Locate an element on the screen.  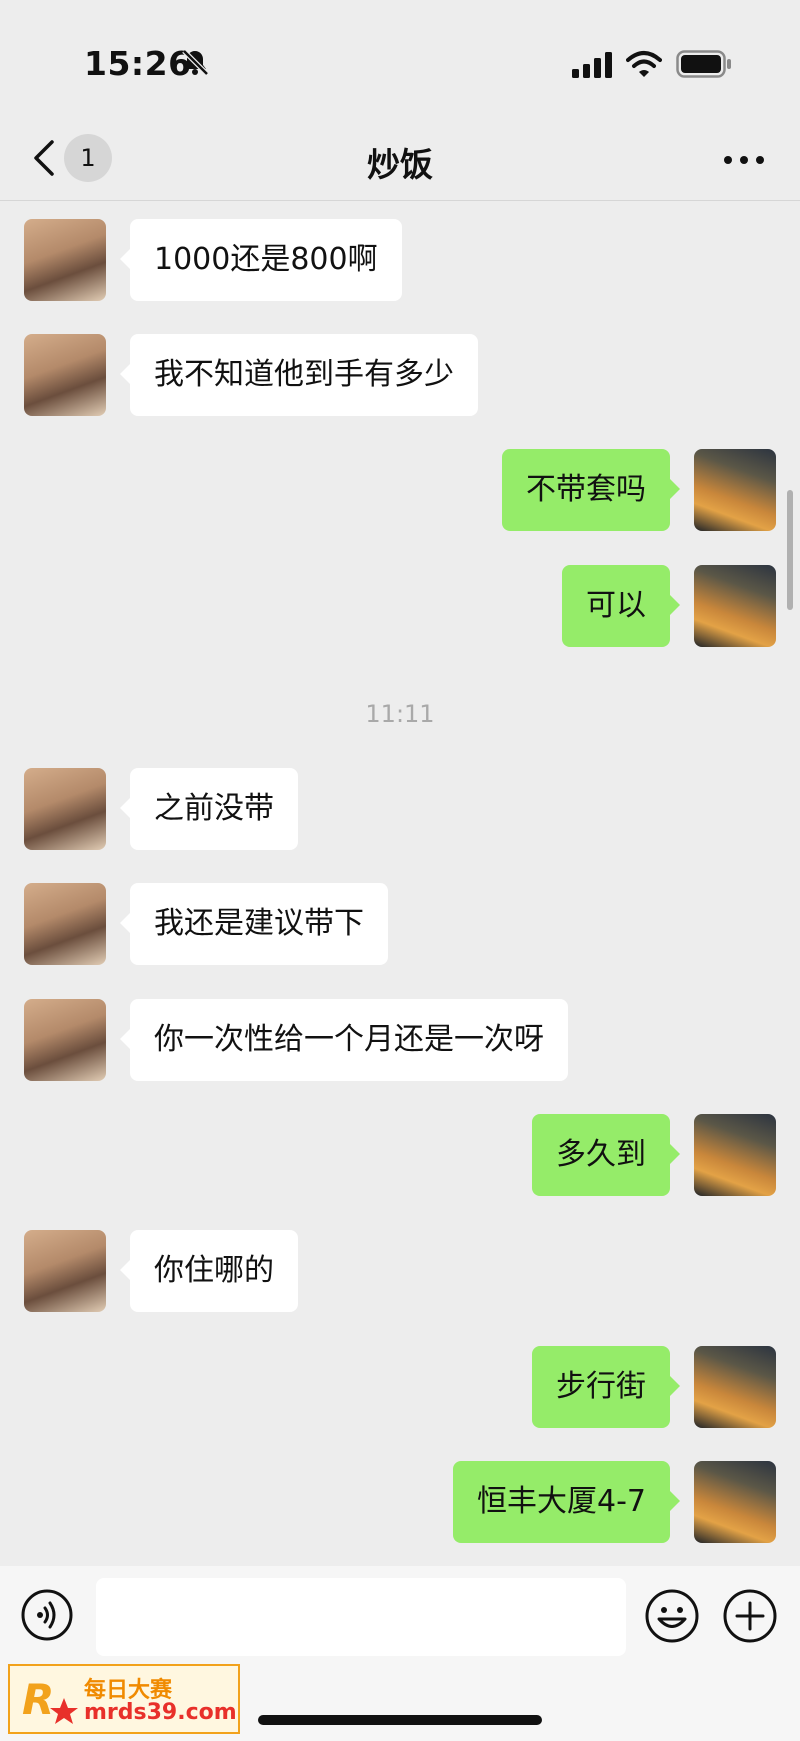
svg-text: R is located at coordinates (38, 1699).